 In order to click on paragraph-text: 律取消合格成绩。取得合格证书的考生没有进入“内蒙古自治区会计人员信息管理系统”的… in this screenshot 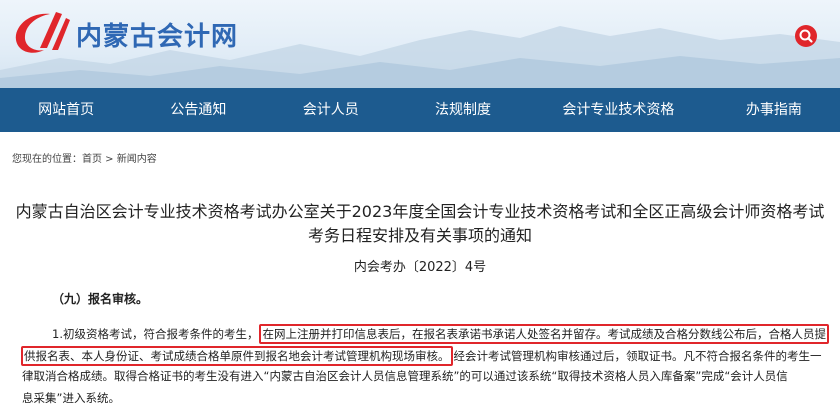, I will do `click(405, 376)`.